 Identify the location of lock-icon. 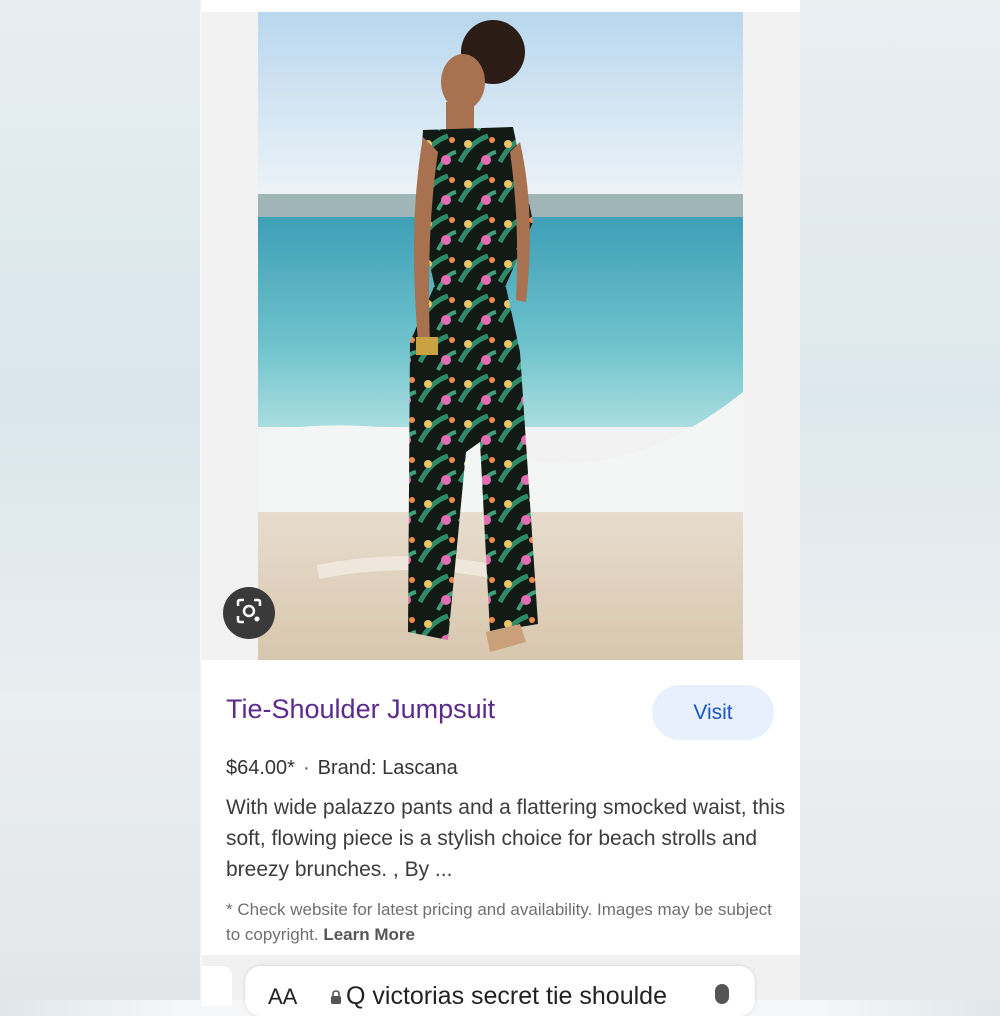
(336, 998).